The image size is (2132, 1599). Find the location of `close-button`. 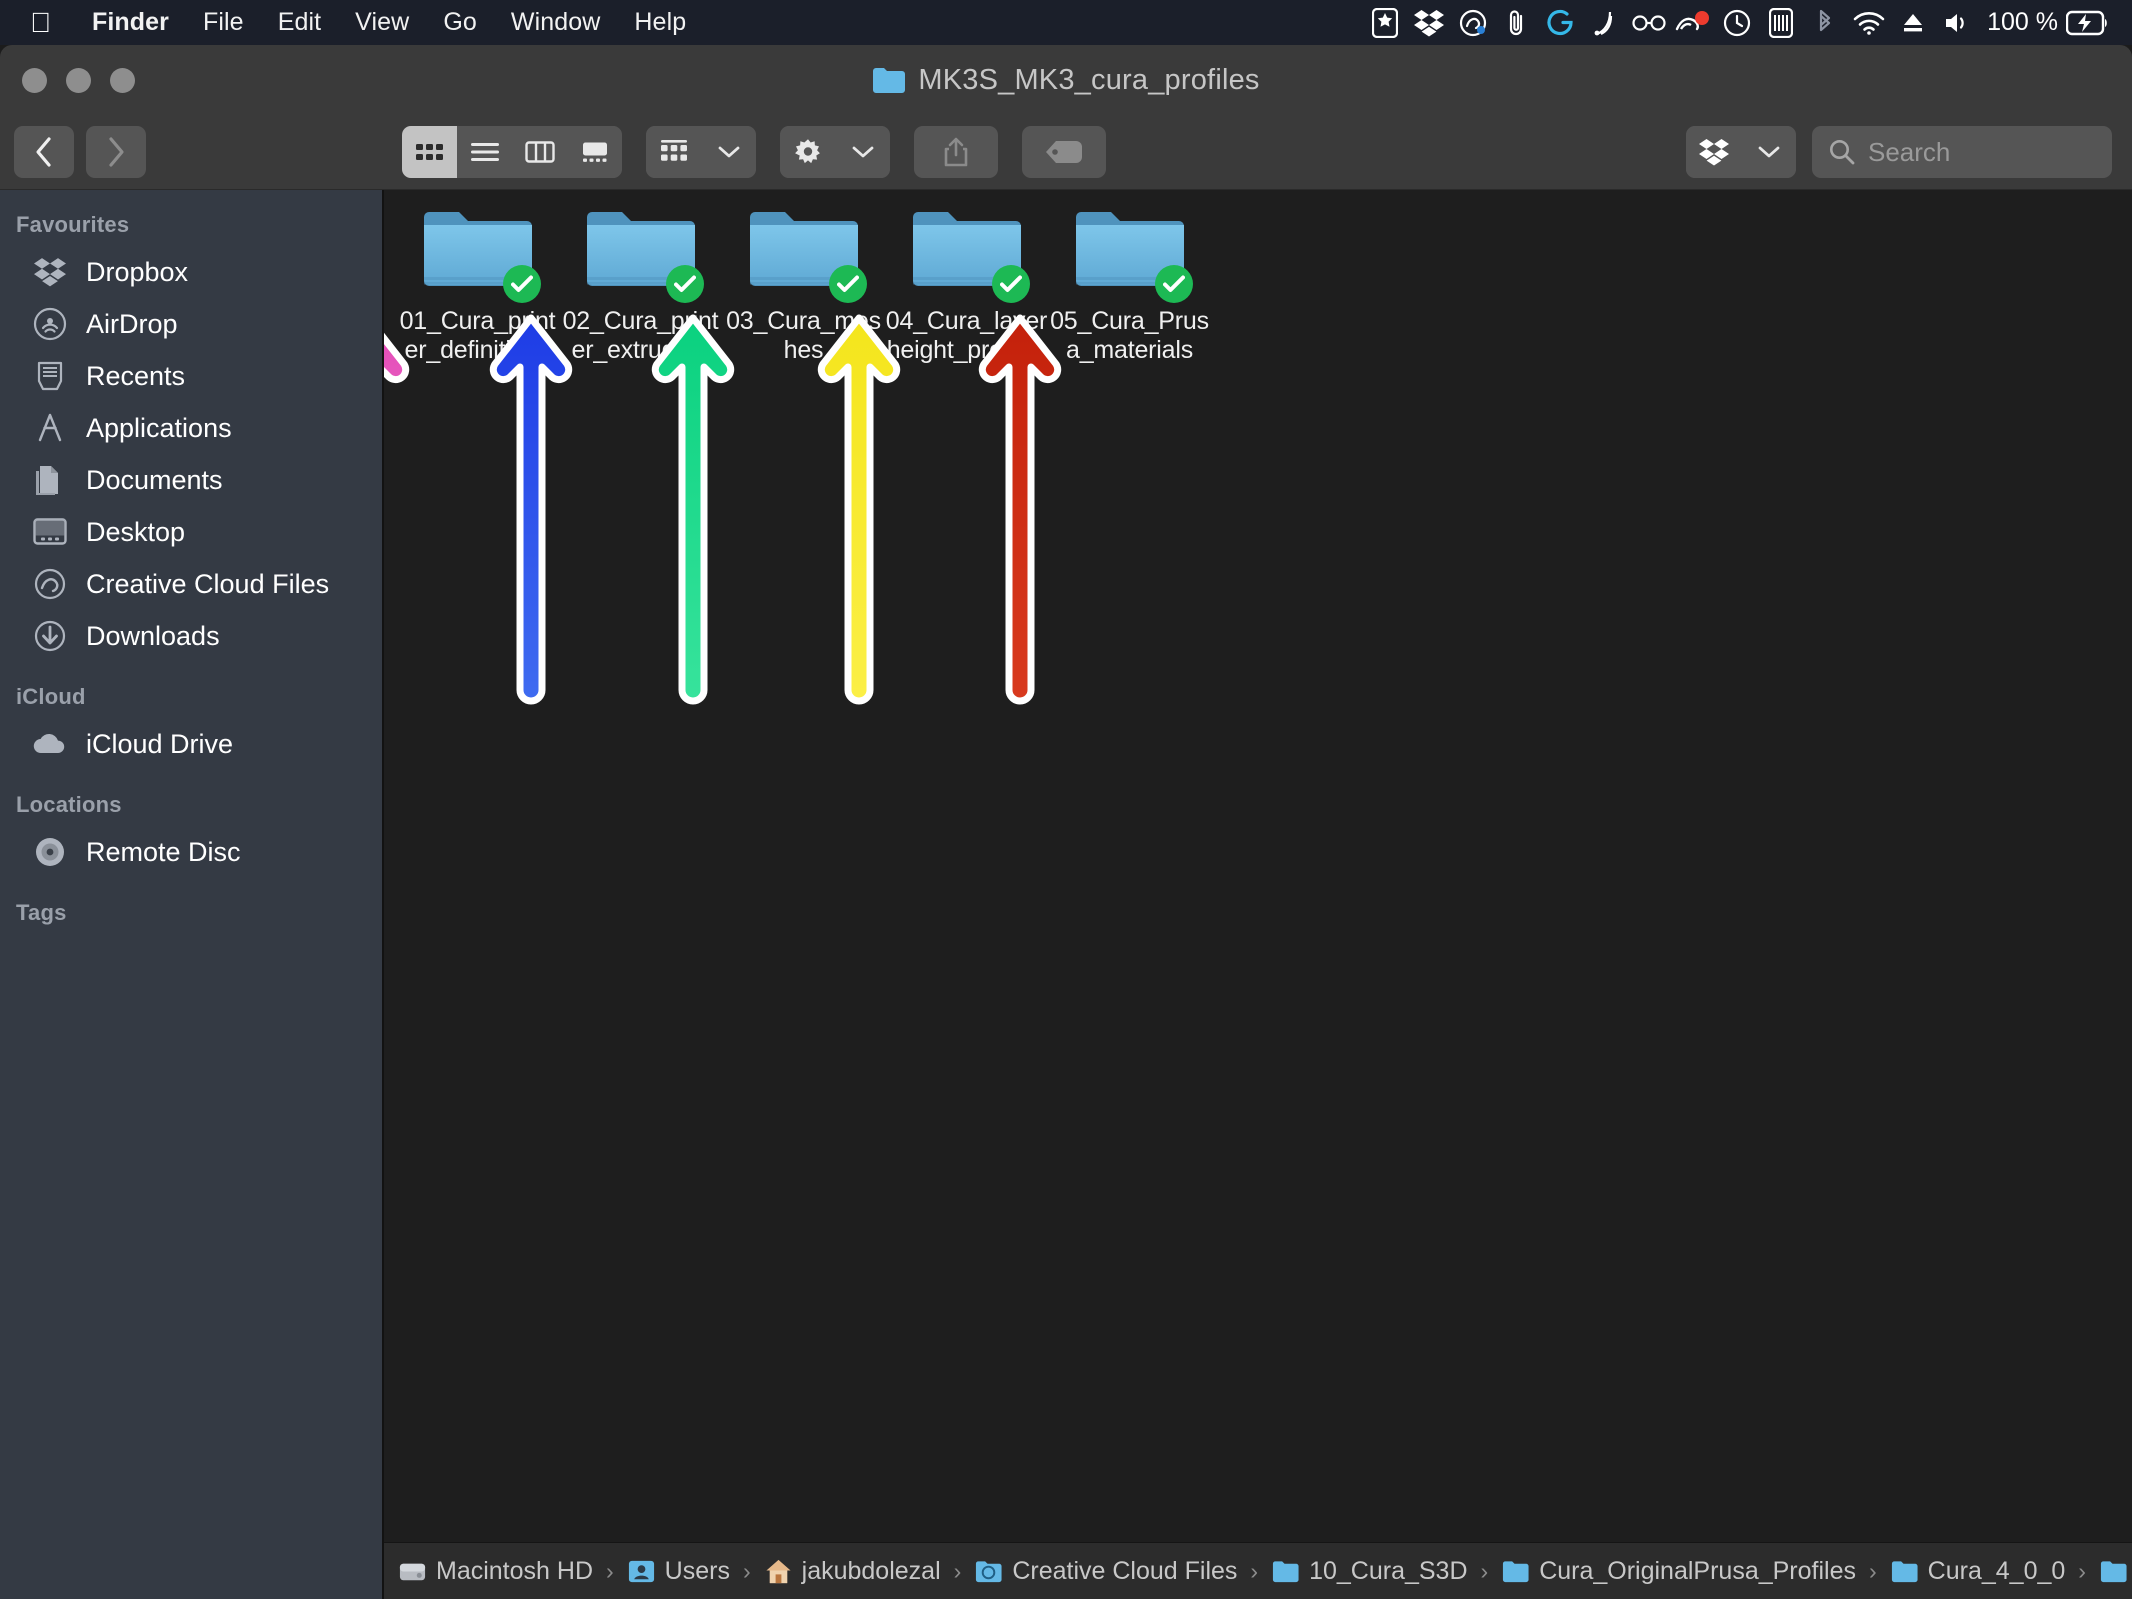

close-button is located at coordinates (34, 80).